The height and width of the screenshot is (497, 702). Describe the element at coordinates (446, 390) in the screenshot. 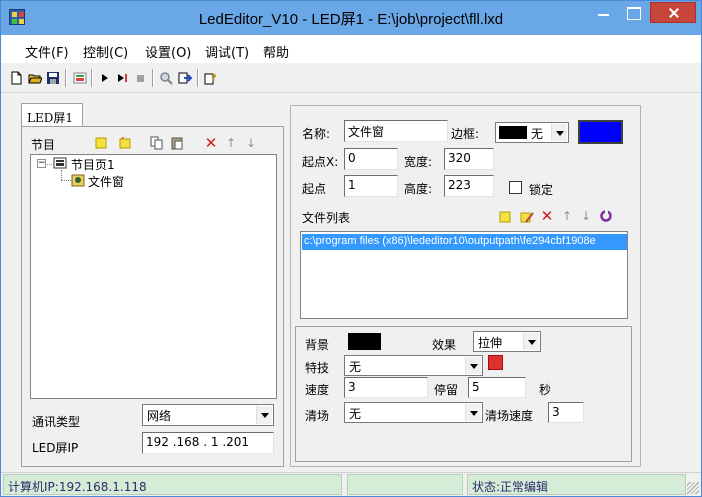

I see `stay-label: 停留` at that location.